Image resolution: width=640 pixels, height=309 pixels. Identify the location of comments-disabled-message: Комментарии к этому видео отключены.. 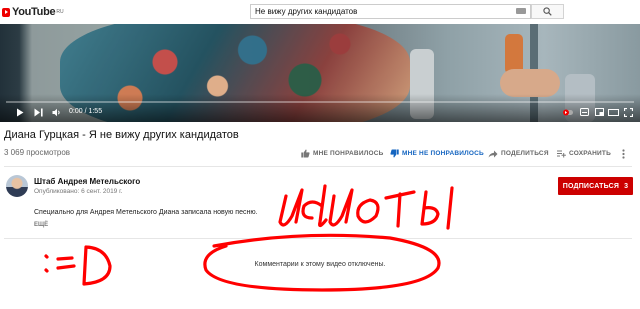
(320, 264).